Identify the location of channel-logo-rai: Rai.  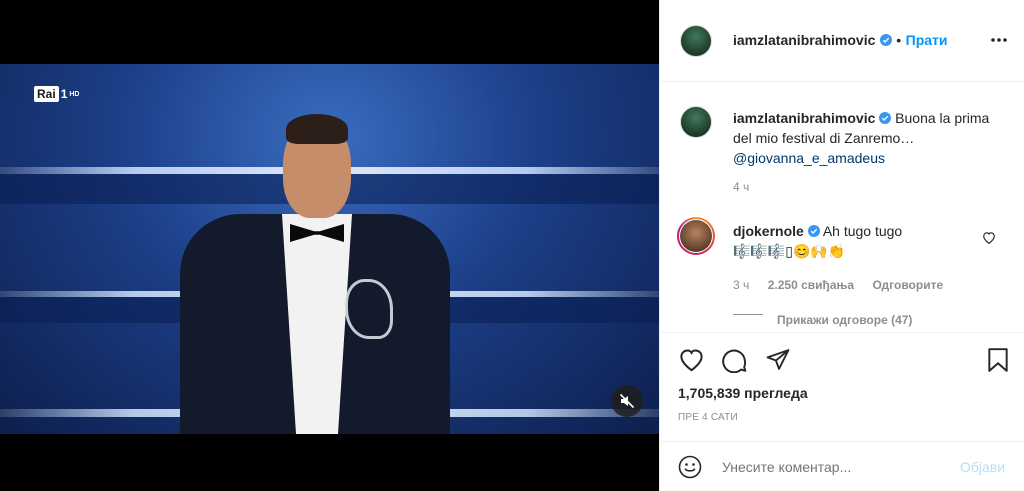
(46, 94).